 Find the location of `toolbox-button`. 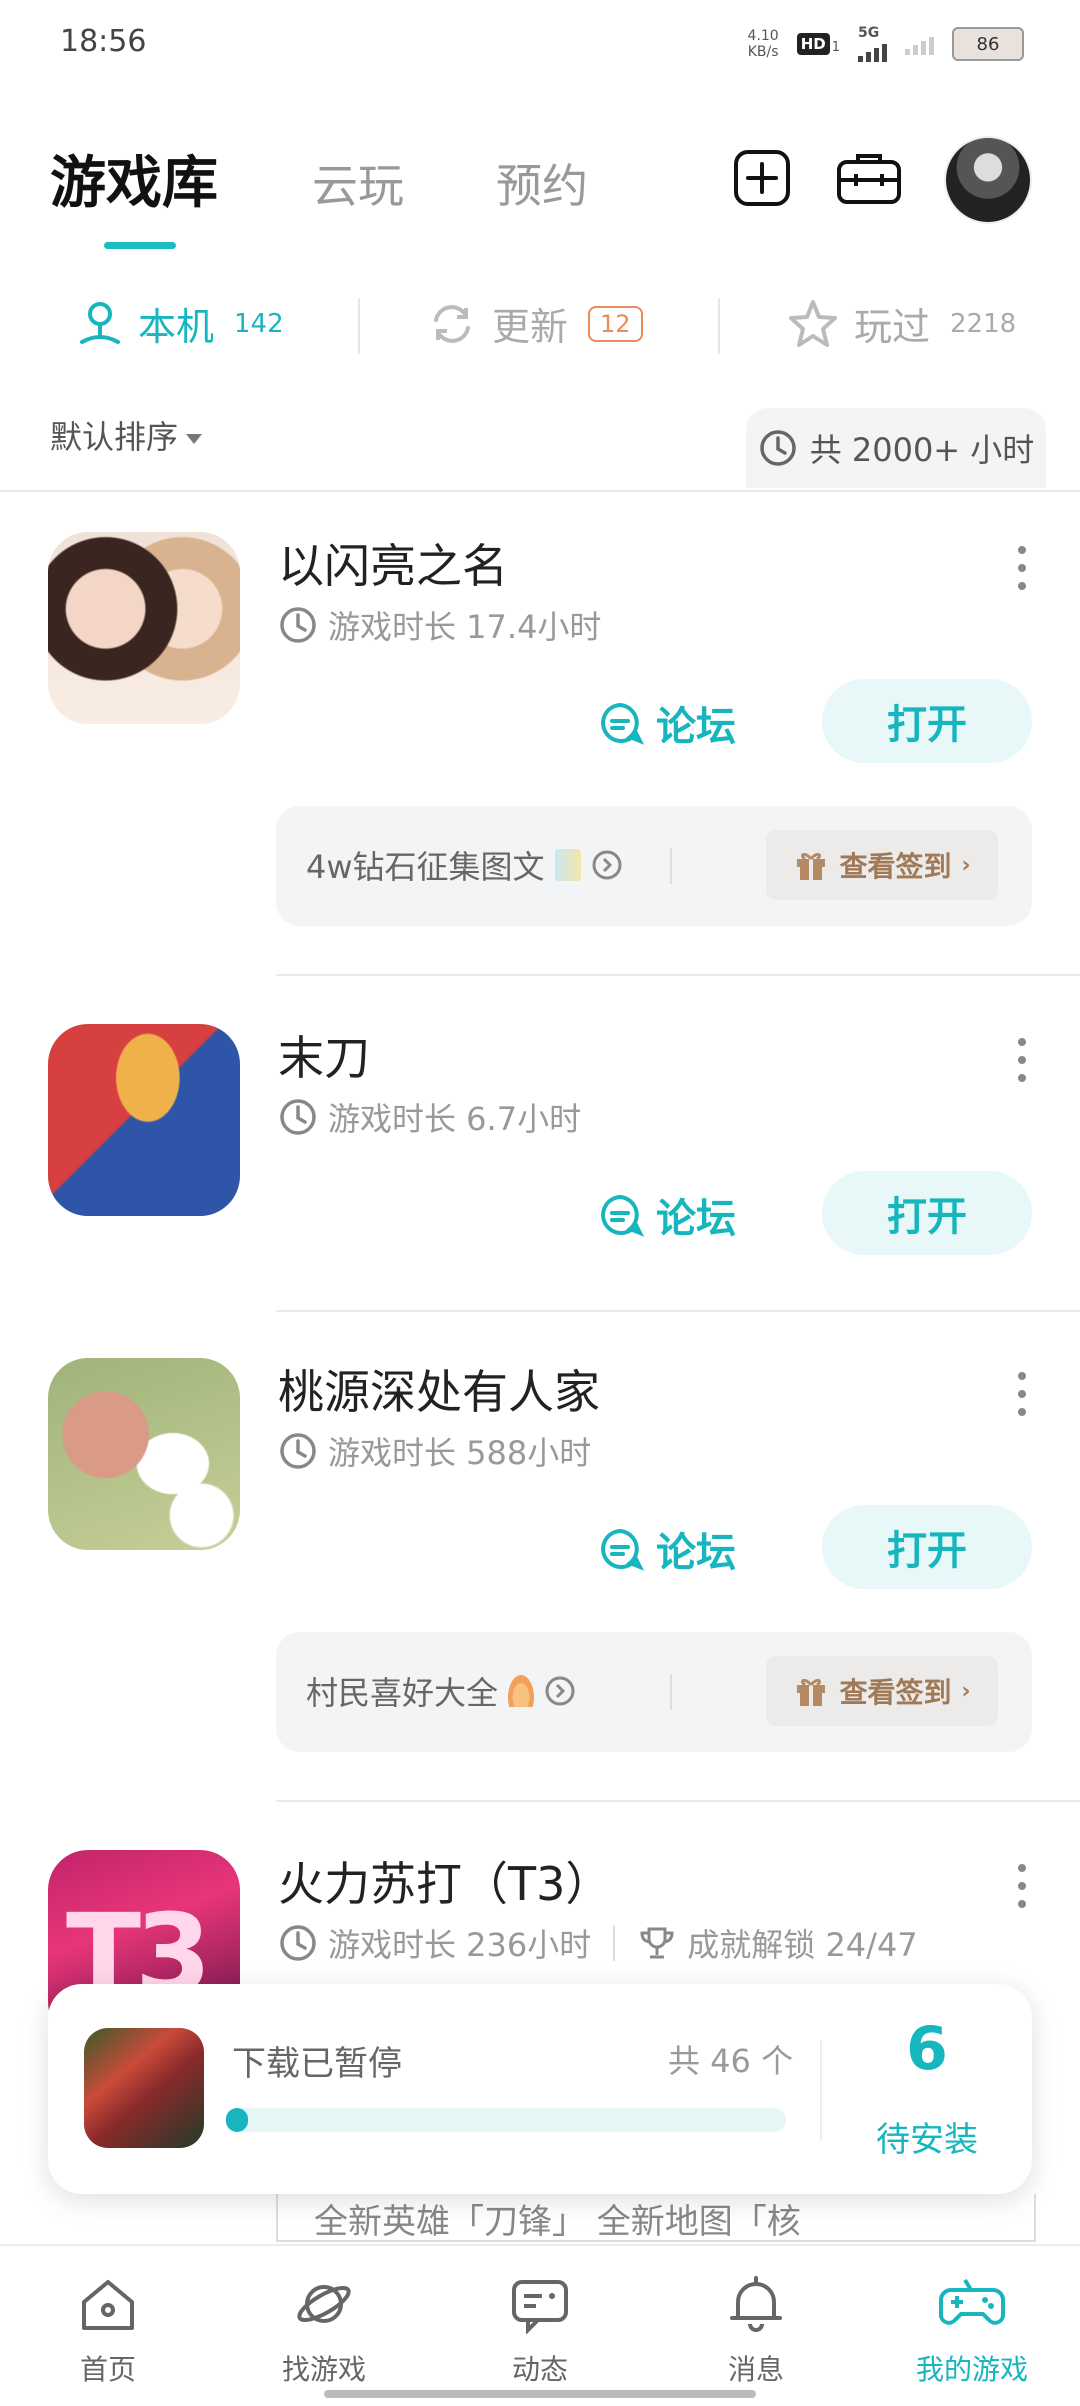

toolbox-button is located at coordinates (869, 178).